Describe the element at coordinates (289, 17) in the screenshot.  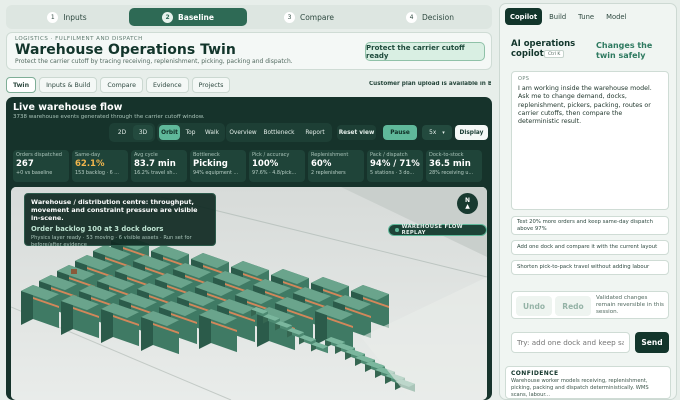
I see `step-number: 3` at that location.